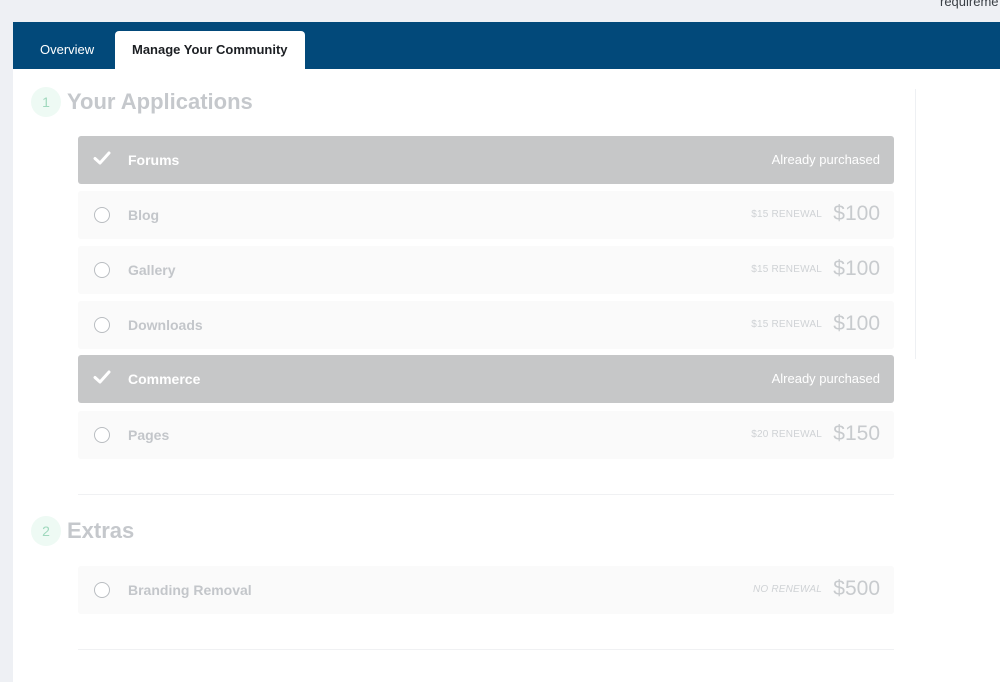 Image resolution: width=1000 pixels, height=682 pixels. Describe the element at coordinates (856, 433) in the screenshot. I see `price: $150` at that location.